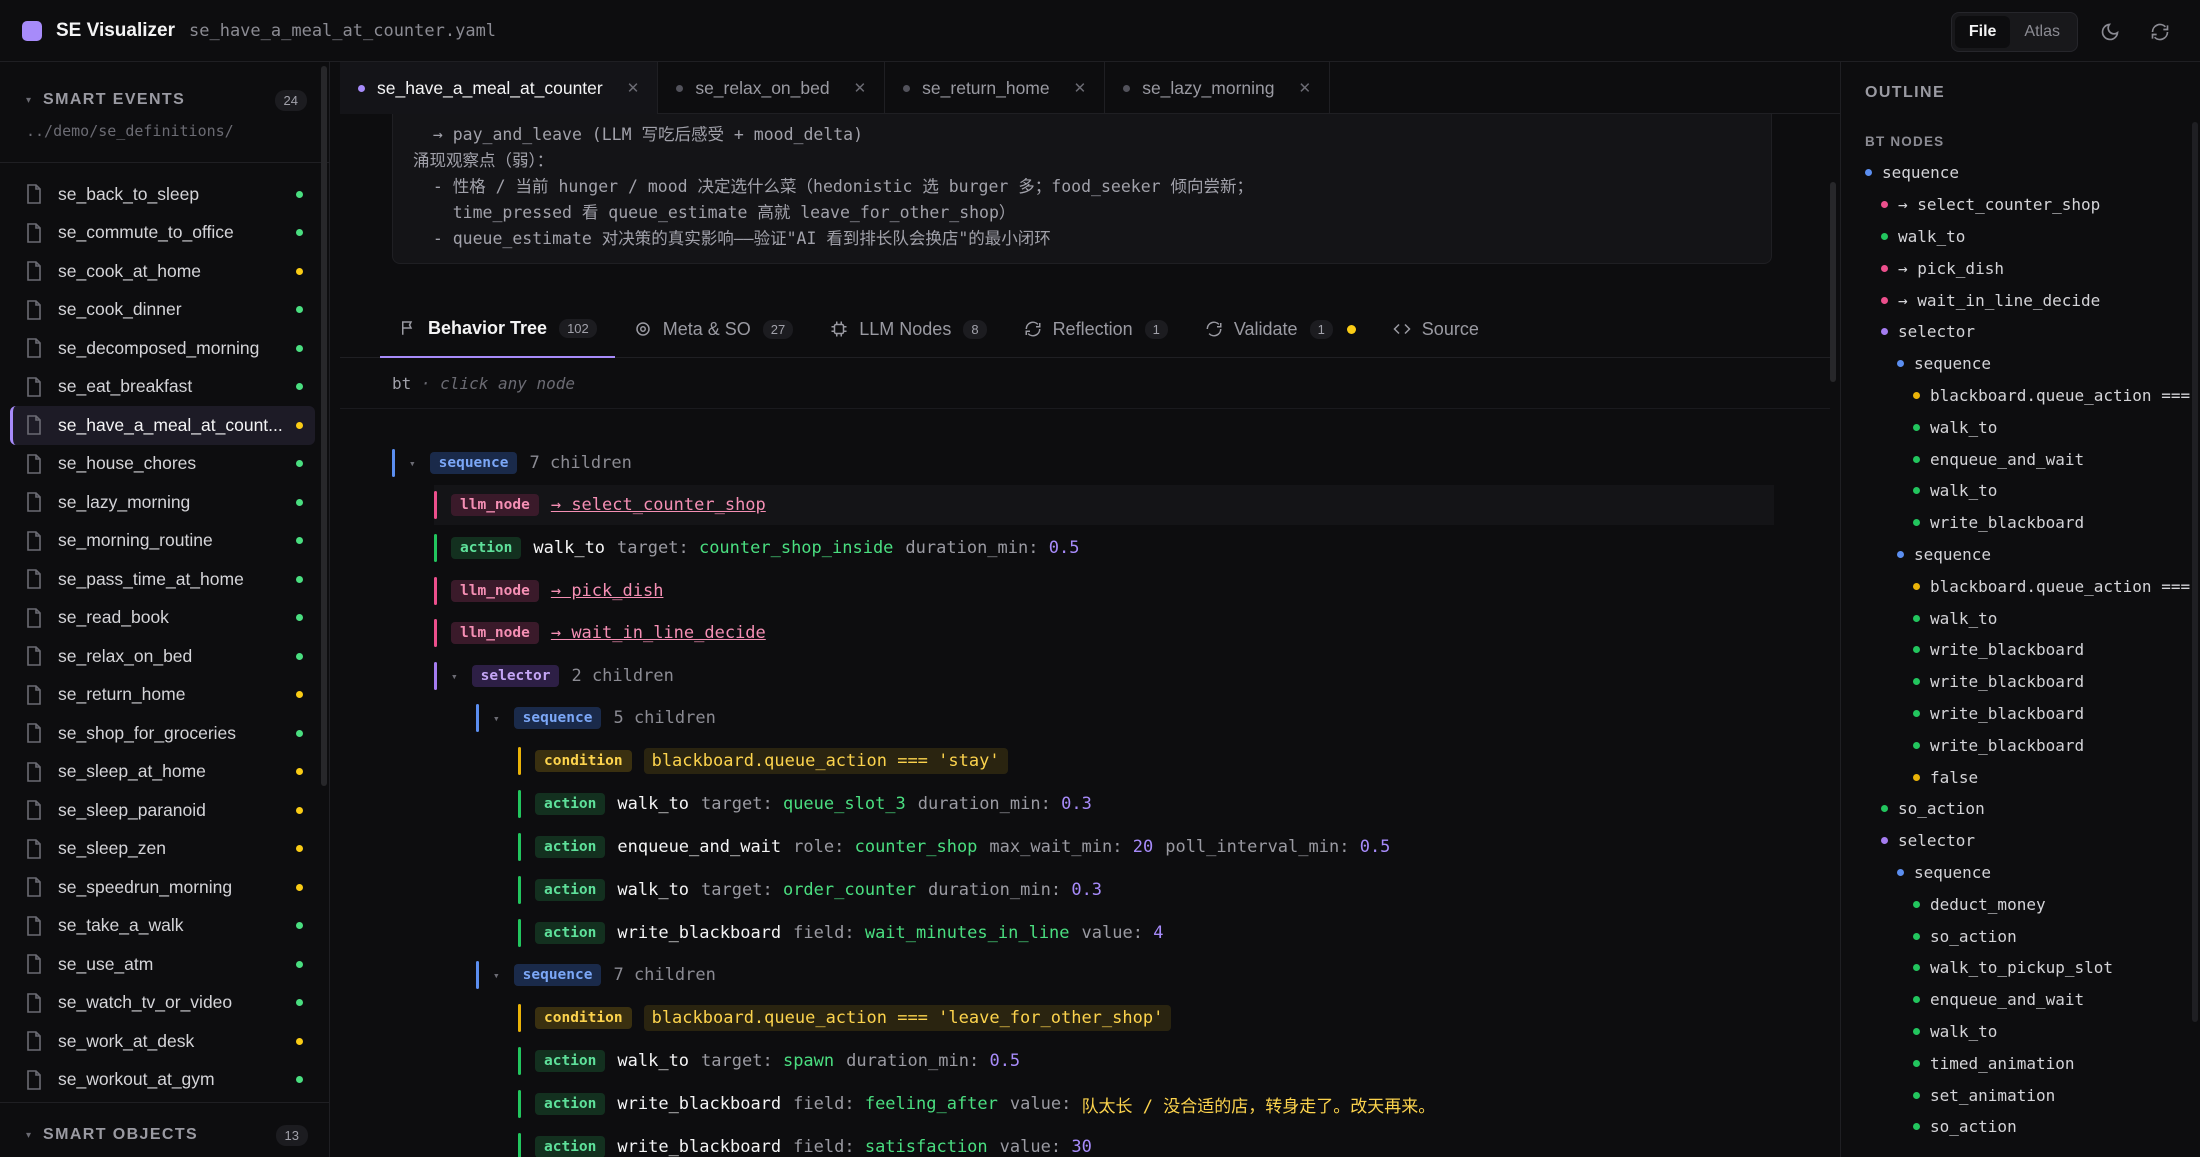  What do you see at coordinates (162, 502) in the screenshot?
I see `sidebar-item: se_lazy_morning` at bounding box center [162, 502].